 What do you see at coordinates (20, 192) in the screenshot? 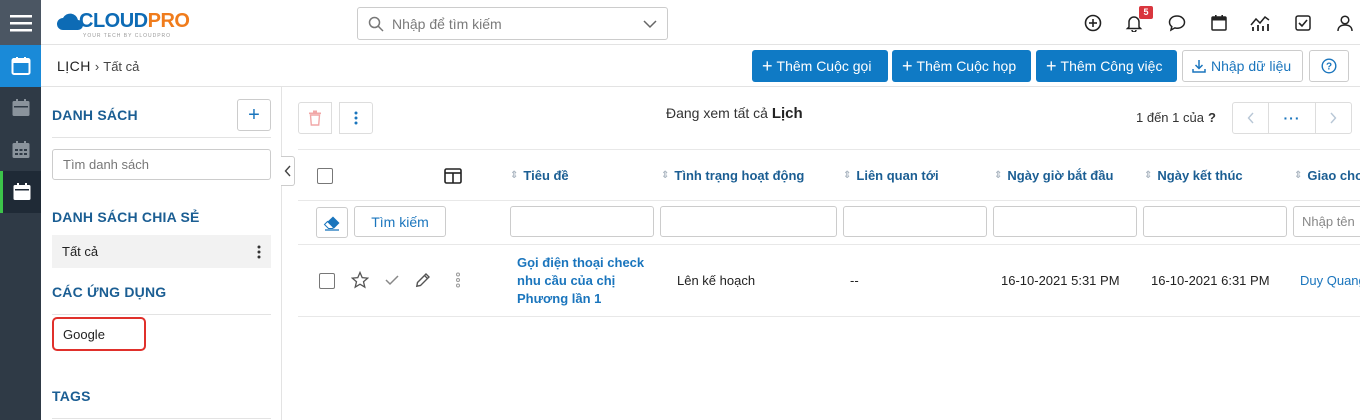
I see `rail-events-button` at bounding box center [20, 192].